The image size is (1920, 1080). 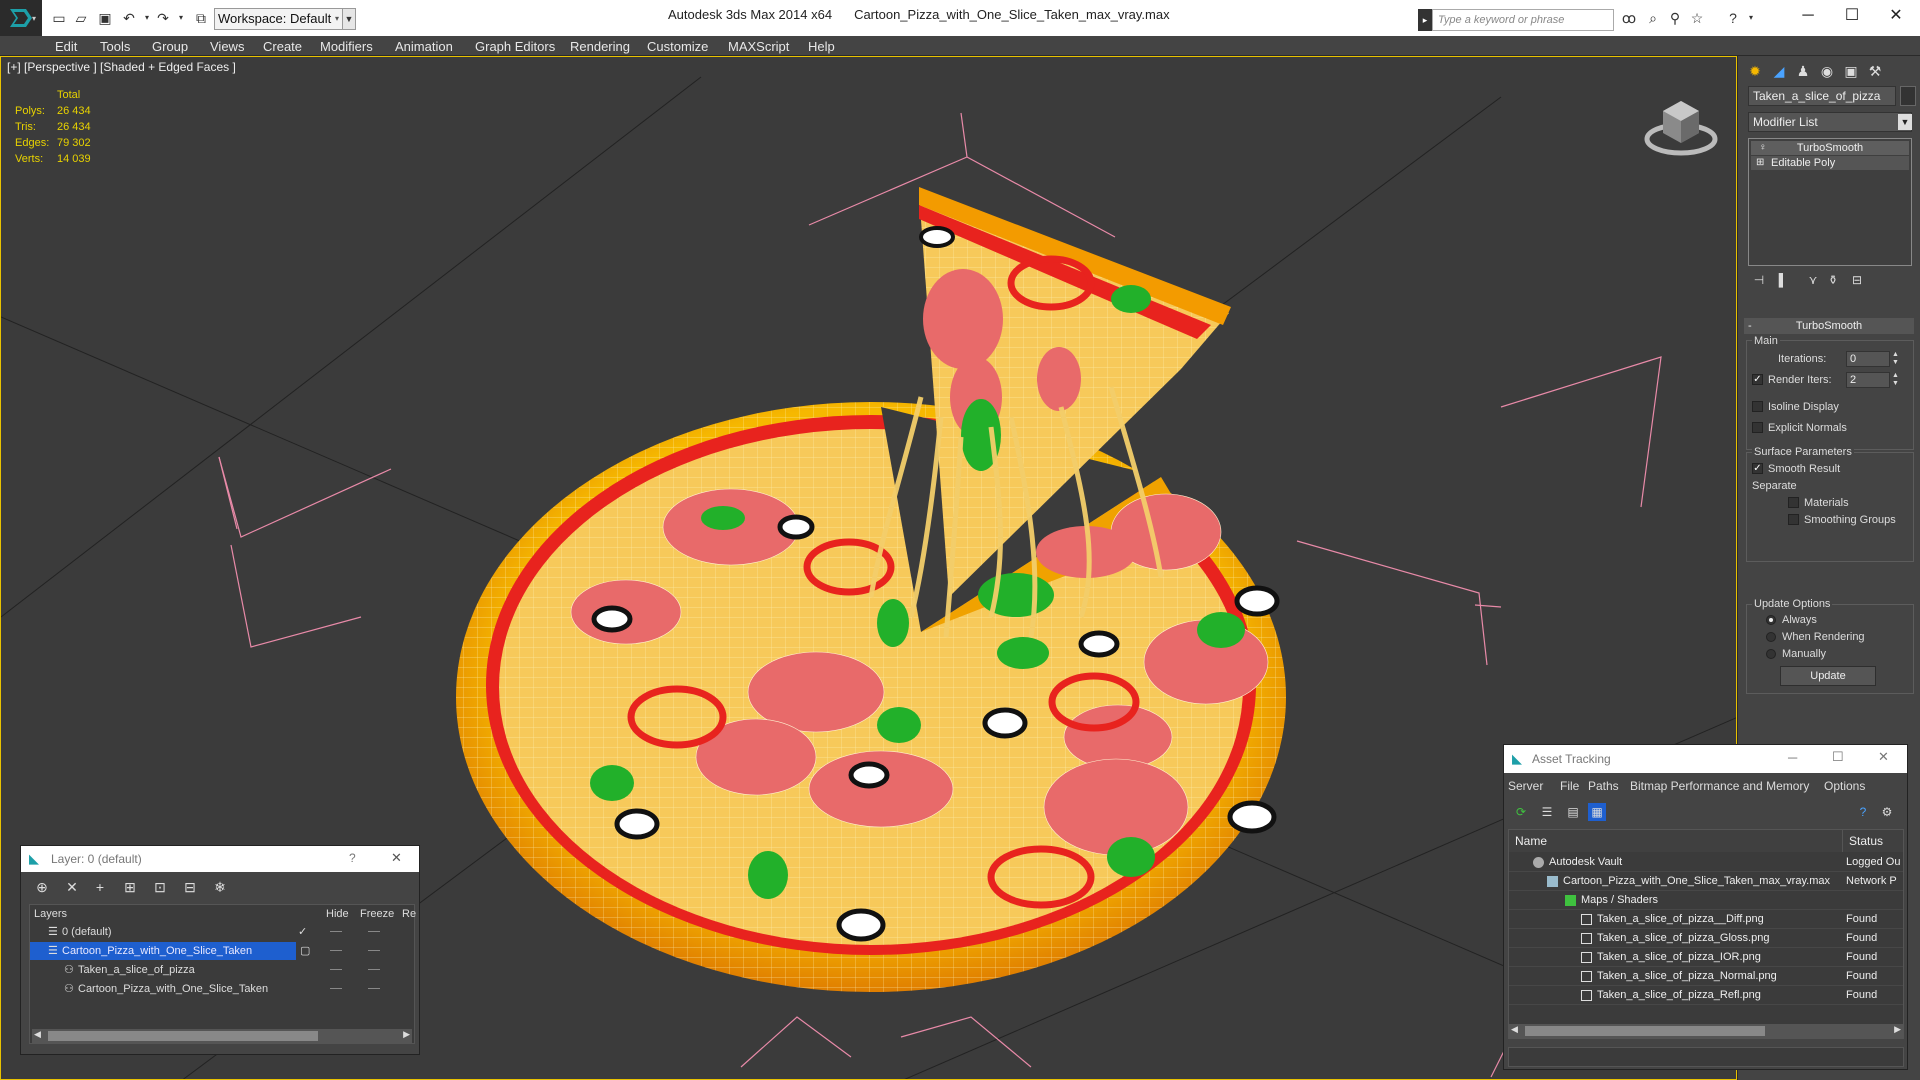 I want to click on select-objects-icon: ⊞, so click(x=130, y=887).